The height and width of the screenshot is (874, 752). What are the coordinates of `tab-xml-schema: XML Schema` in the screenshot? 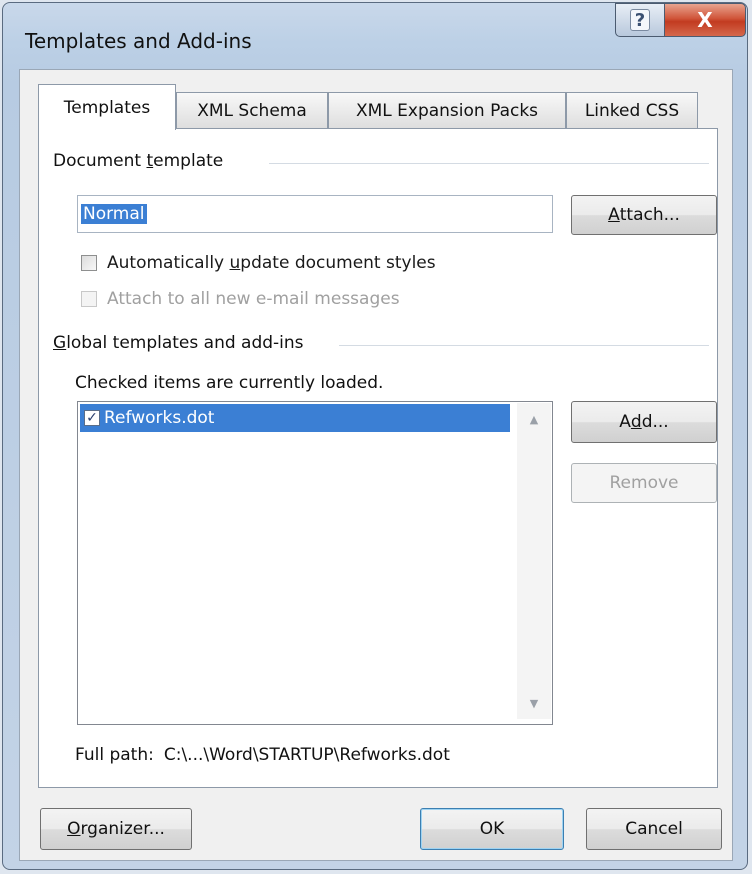 It's located at (252, 110).